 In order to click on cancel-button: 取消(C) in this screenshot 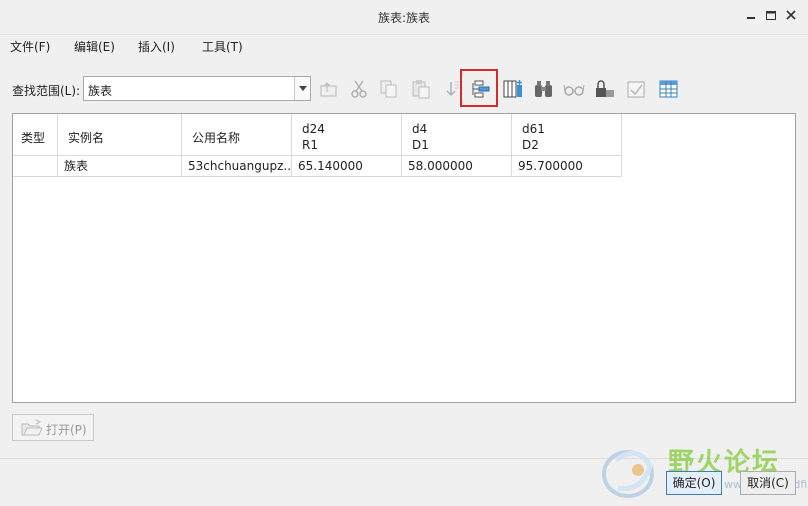, I will do `click(768, 483)`.